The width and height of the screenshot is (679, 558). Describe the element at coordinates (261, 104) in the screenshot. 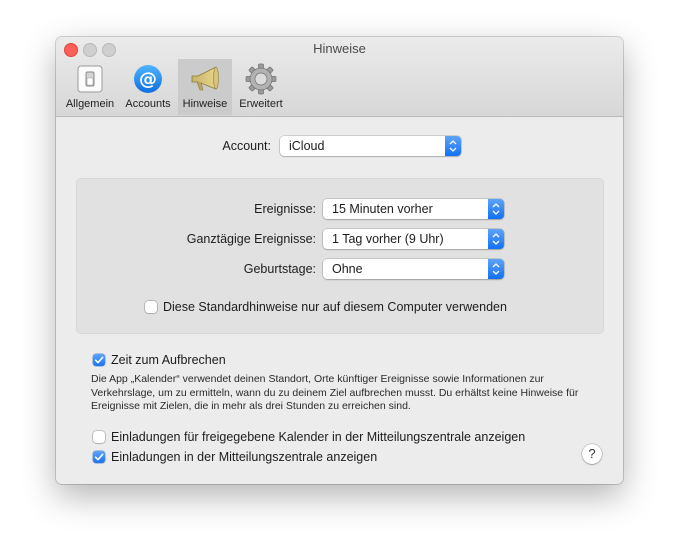

I see `tab-label: Erweitert` at that location.